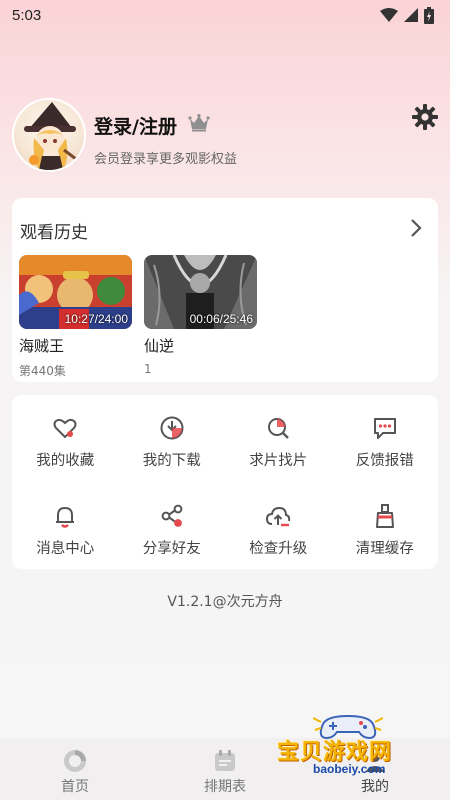  I want to click on downloads-button: 我的下载, so click(172, 439).